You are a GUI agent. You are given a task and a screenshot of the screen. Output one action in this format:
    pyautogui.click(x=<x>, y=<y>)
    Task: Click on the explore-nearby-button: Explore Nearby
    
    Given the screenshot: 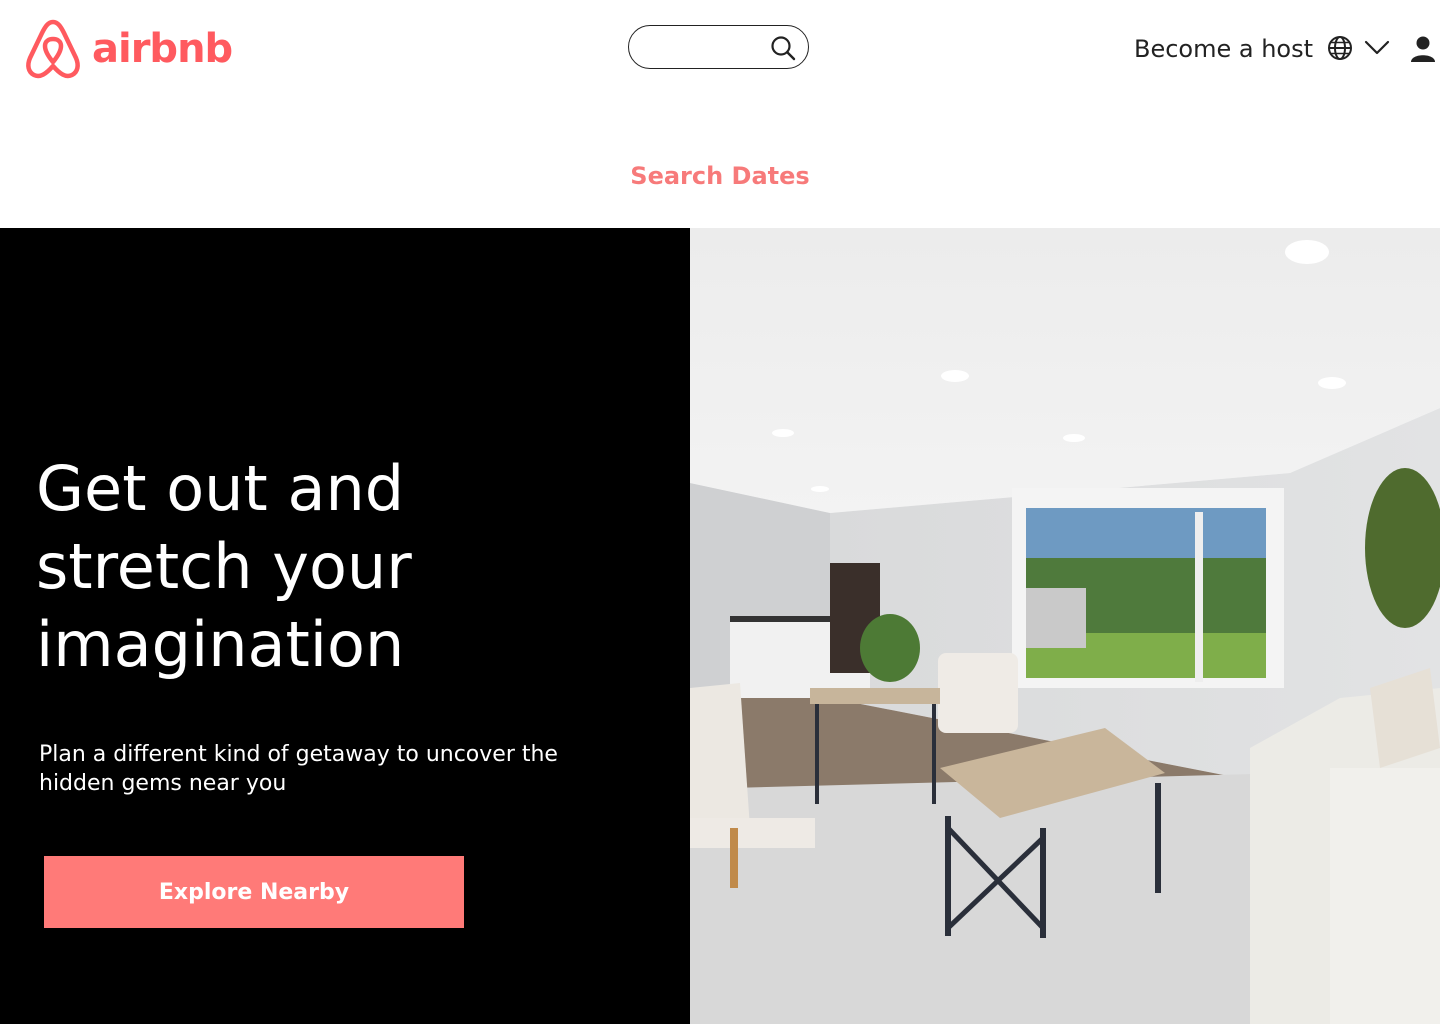 What is the action you would take?
    pyautogui.click(x=254, y=892)
    